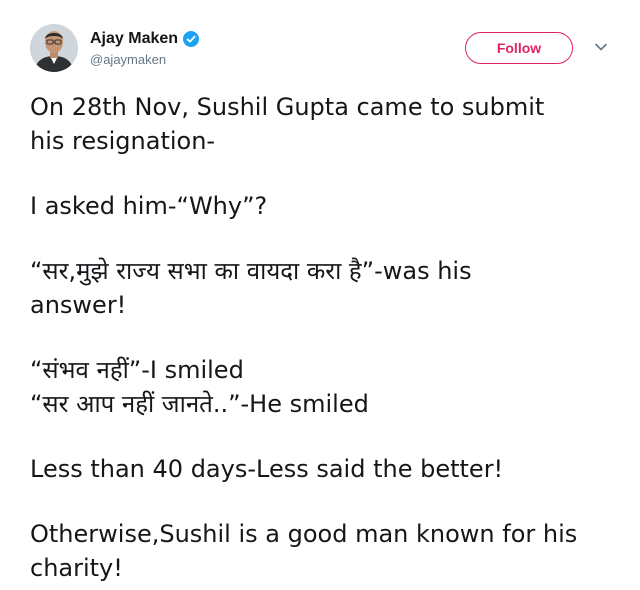 Image resolution: width=640 pixels, height=590 pixels. What do you see at coordinates (144, 59) in the screenshot?
I see `author-handle: @ajaymaken` at bounding box center [144, 59].